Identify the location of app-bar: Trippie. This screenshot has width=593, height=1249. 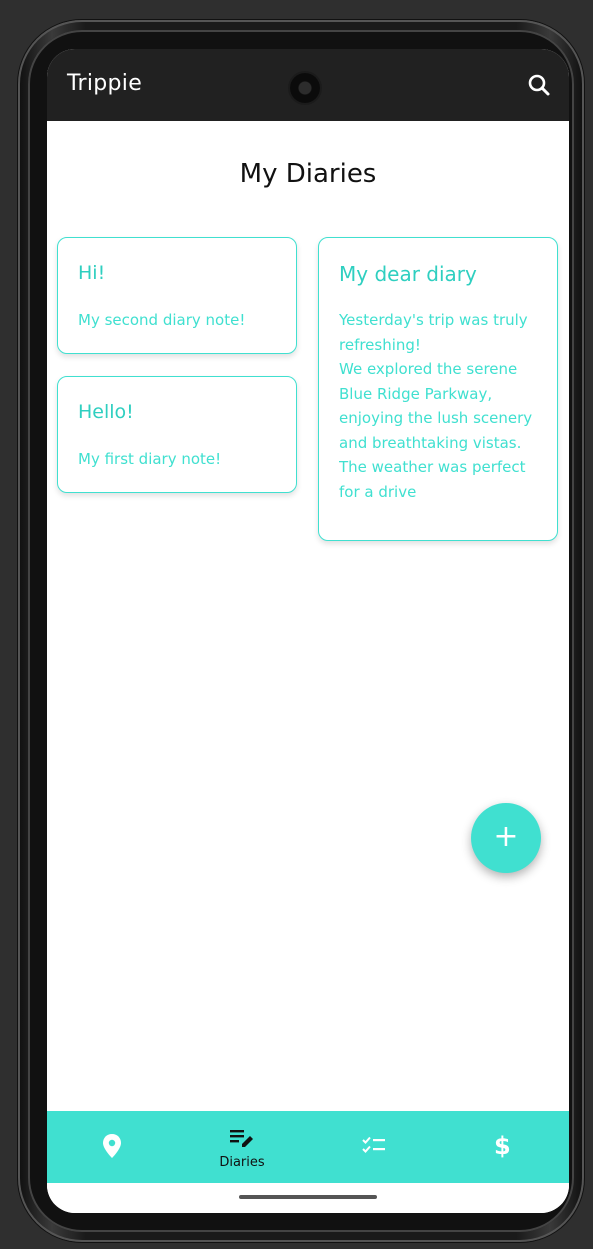
(308, 85).